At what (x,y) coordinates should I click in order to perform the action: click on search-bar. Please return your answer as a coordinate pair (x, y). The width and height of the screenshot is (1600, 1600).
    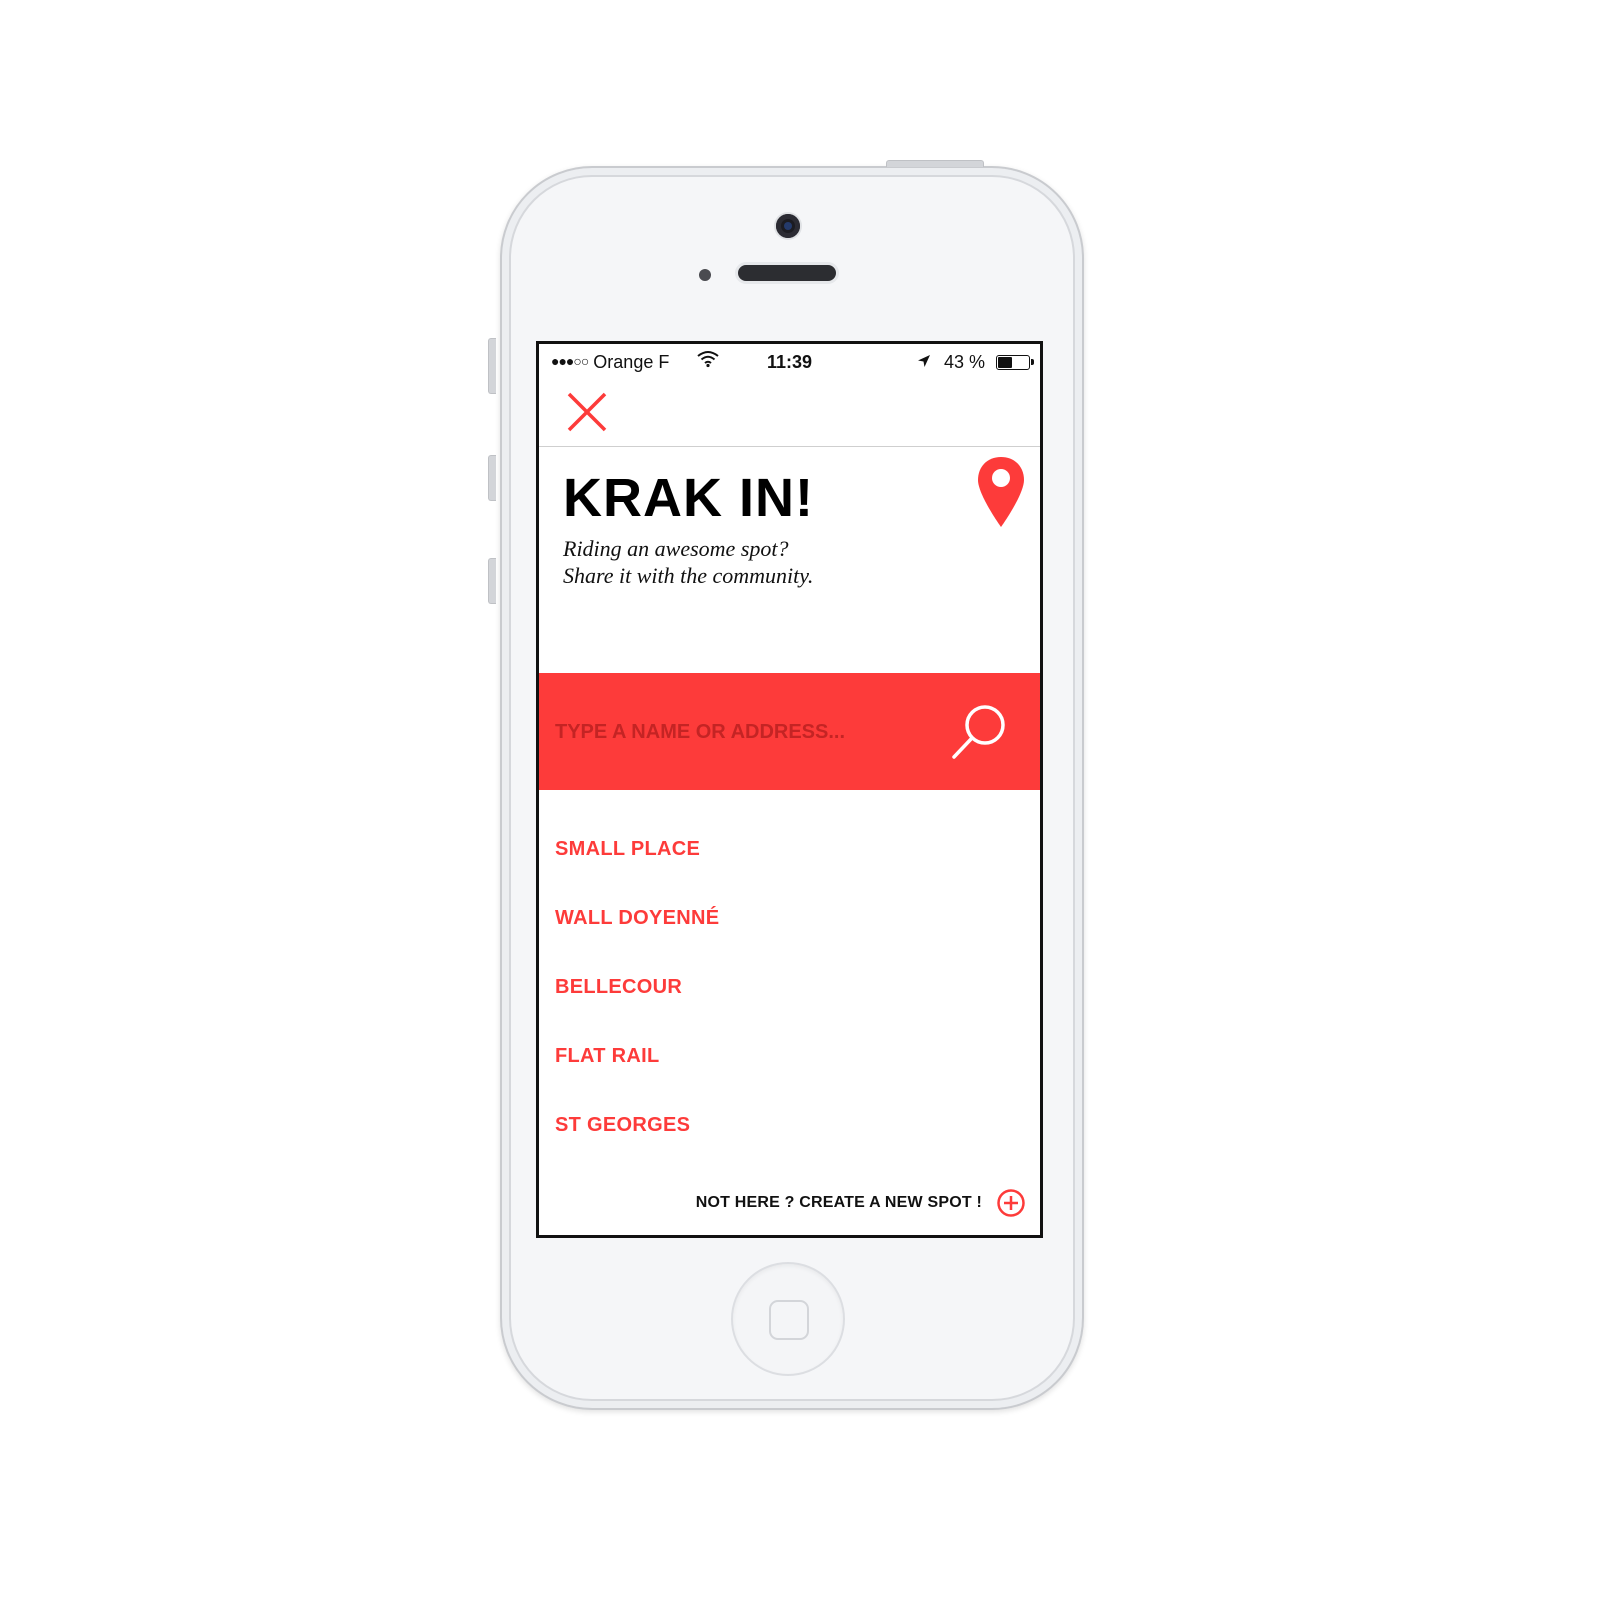
    Looking at the image, I should click on (789, 731).